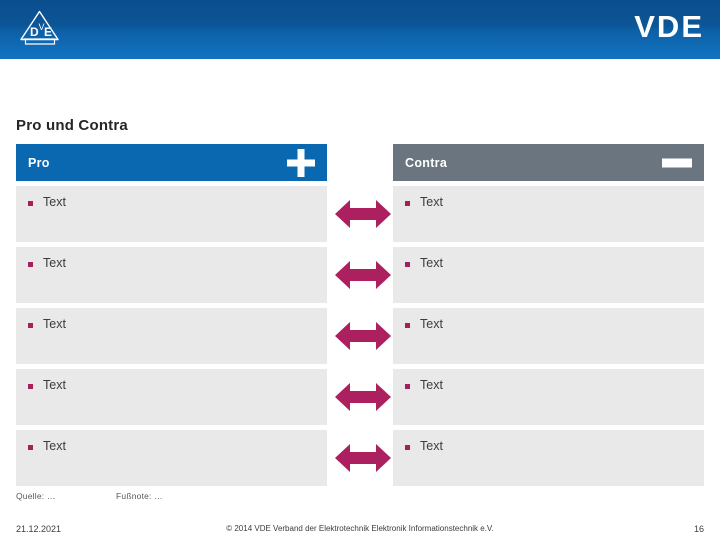 Image resolution: width=720 pixels, height=540 pixels. Describe the element at coordinates (301, 162) in the screenshot. I see `plus-icon` at that location.